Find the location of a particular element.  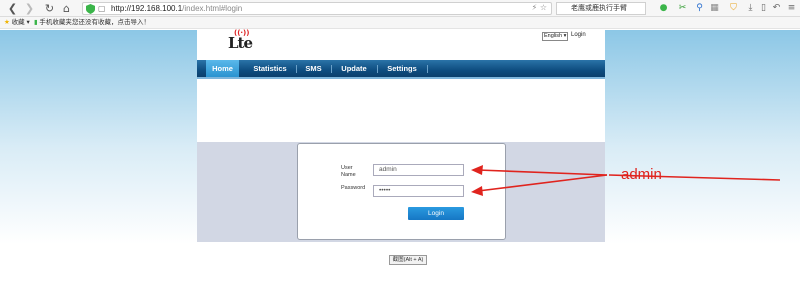

grid-icon: ▦ is located at coordinates (714, 8).